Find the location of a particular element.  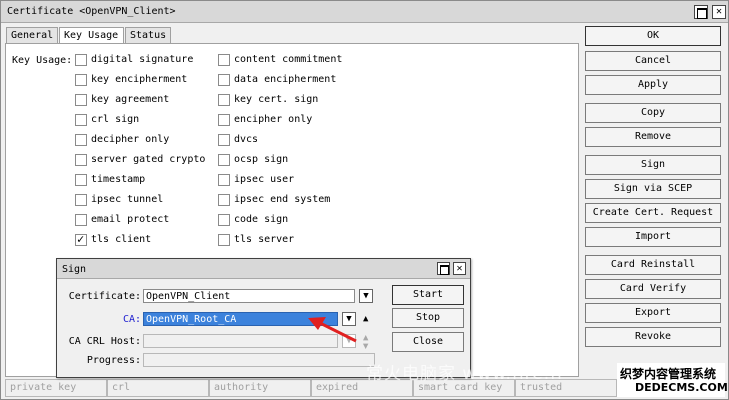

checkbox-label: decipher only is located at coordinates (130, 139).